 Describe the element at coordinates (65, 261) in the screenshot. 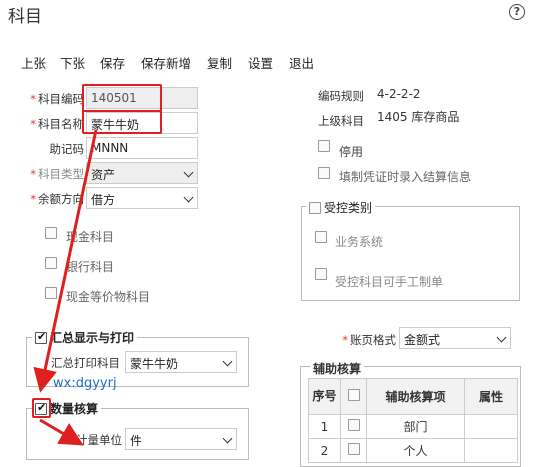

I see `annotation-arrow-down` at that location.